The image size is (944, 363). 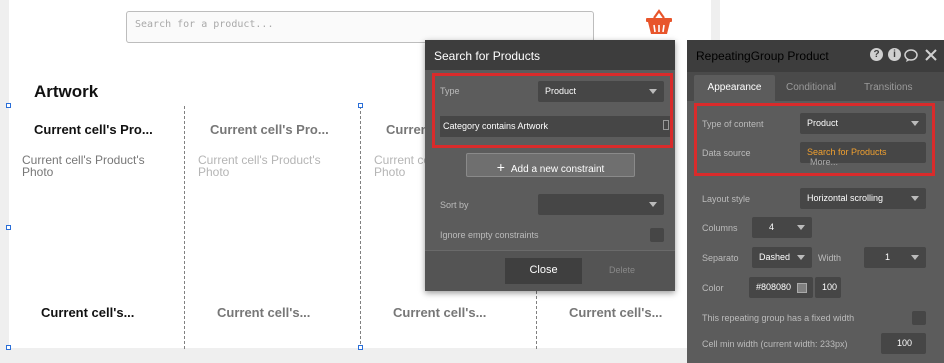 What do you see at coordinates (775, 257) in the screenshot?
I see `separator-value: Dashed` at bounding box center [775, 257].